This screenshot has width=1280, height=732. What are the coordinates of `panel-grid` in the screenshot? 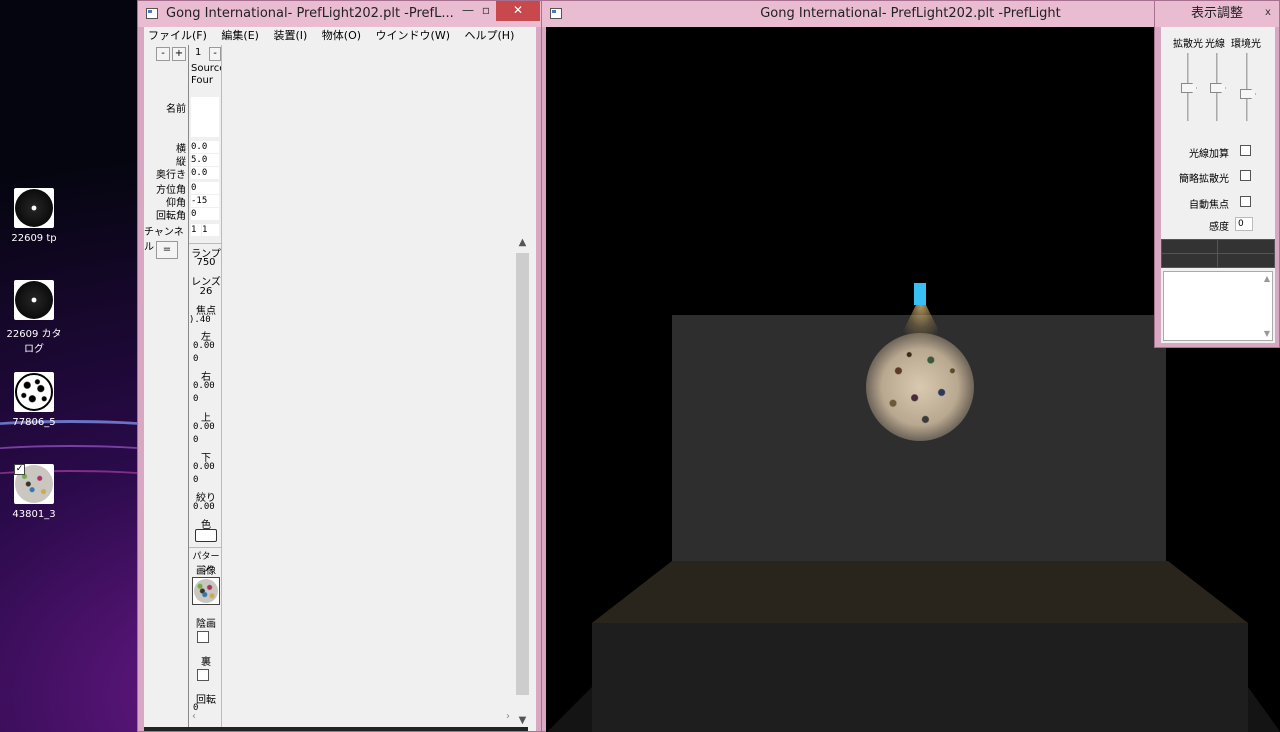 It's located at (1218, 253).